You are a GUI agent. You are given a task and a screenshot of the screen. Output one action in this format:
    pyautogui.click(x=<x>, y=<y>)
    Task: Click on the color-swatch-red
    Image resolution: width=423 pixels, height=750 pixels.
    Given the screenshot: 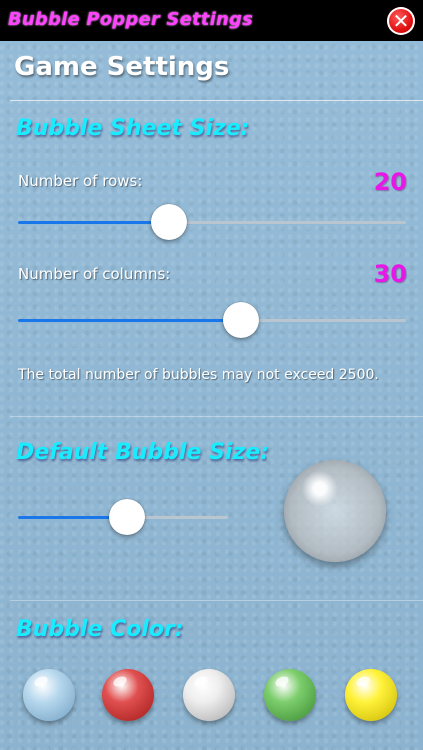 What is the action you would take?
    pyautogui.click(x=128, y=695)
    